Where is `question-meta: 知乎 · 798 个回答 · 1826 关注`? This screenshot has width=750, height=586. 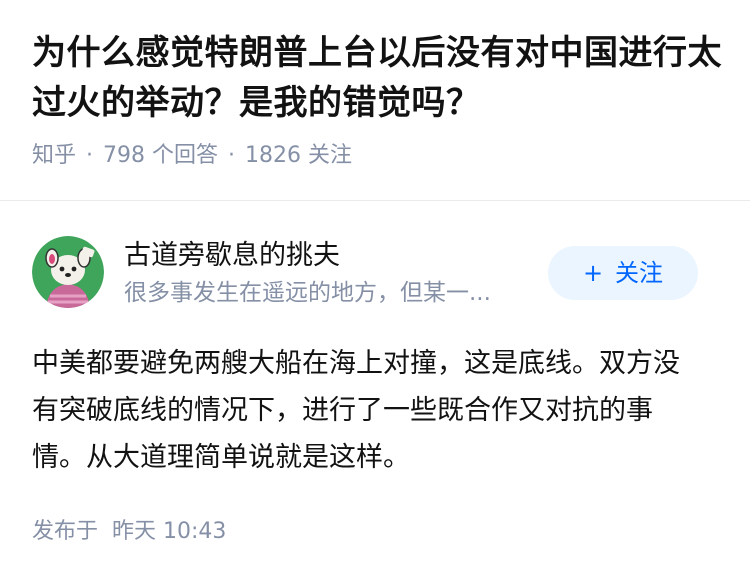
question-meta: 知乎 · 798 个回答 · 1826 关注 is located at coordinates (377, 156).